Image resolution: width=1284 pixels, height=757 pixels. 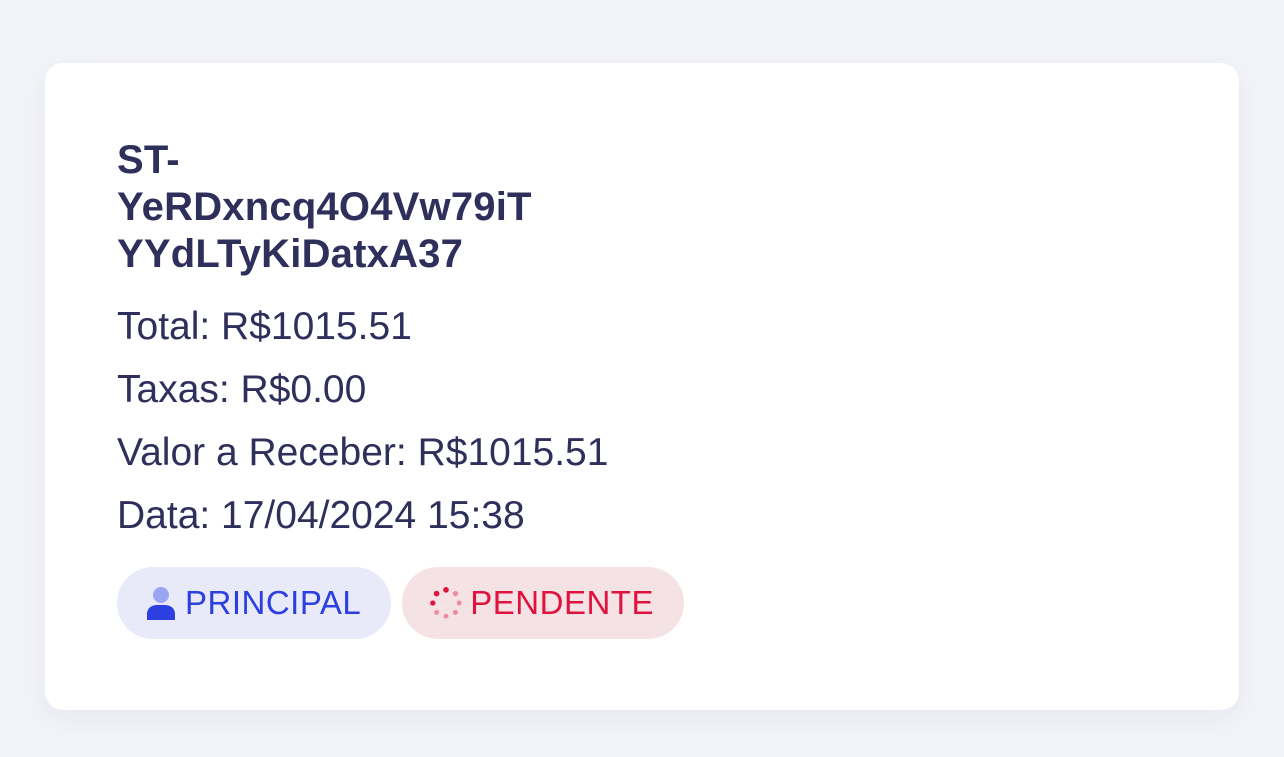 What do you see at coordinates (290, 254) in the screenshot?
I see `transaction-id-line: YYdLTyKiDatxA37` at bounding box center [290, 254].